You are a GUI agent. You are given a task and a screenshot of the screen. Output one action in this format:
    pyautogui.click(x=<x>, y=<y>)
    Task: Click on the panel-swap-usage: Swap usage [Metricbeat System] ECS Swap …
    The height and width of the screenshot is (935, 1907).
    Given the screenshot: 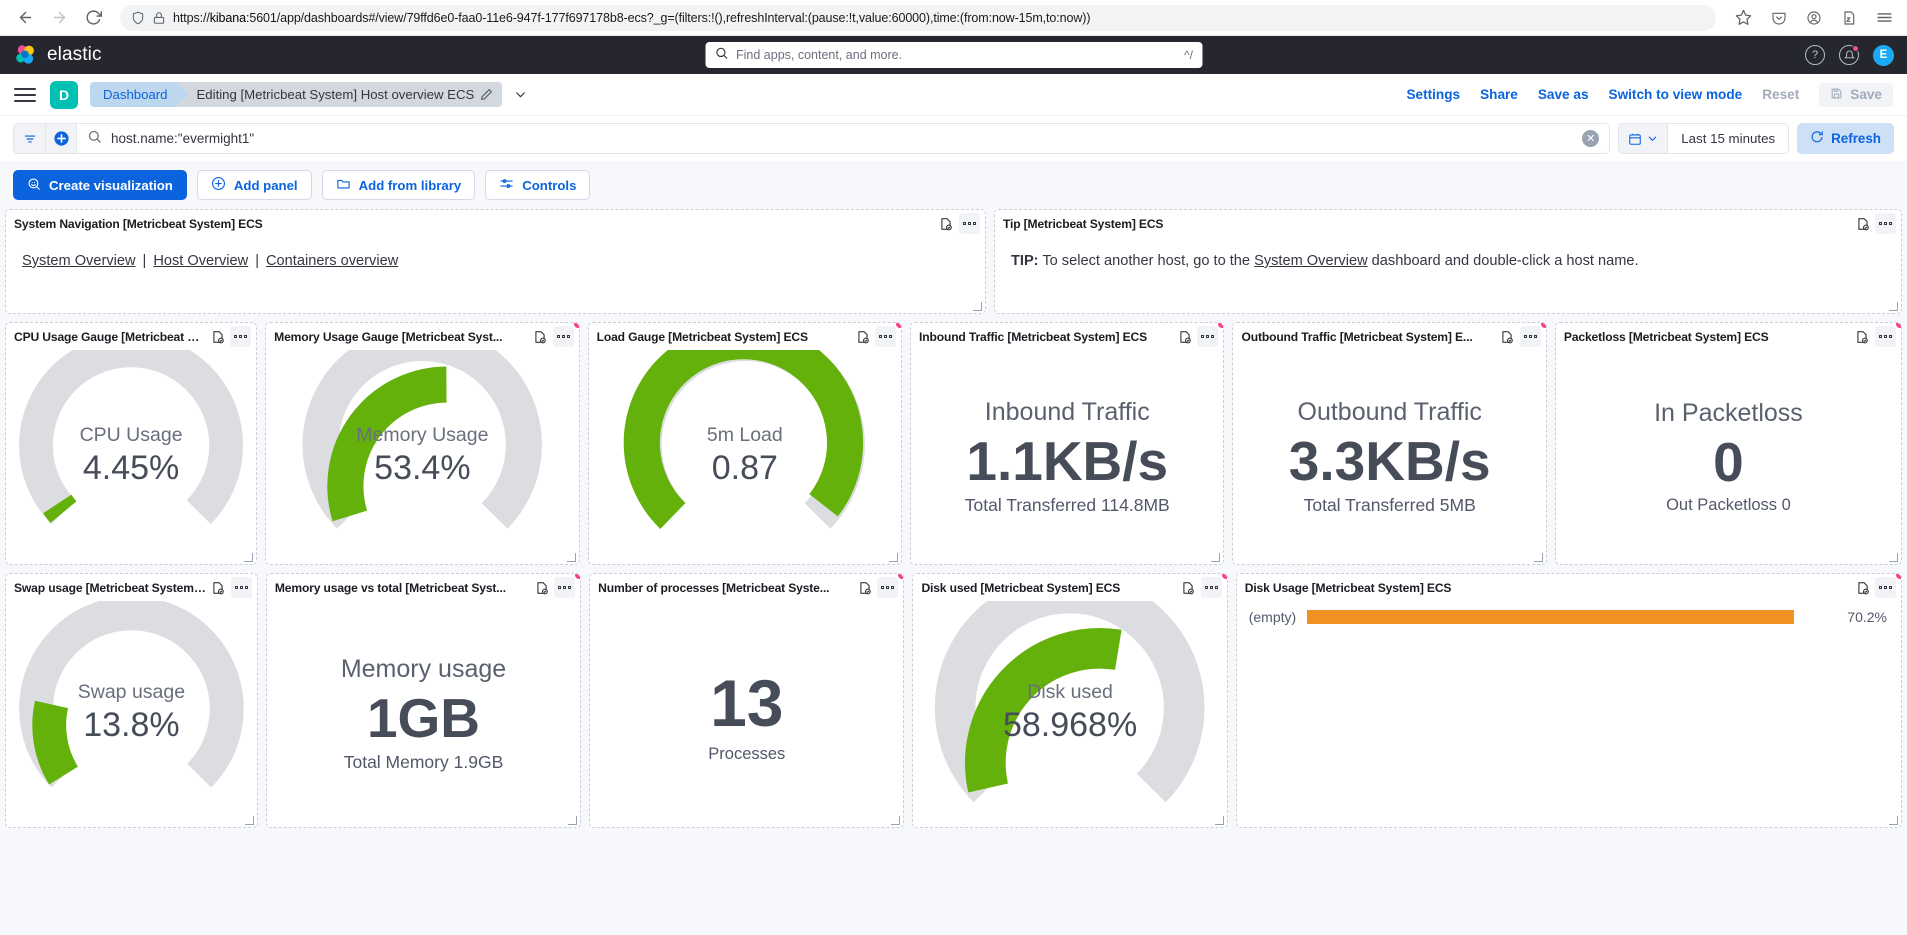 What is the action you would take?
    pyautogui.click(x=131, y=700)
    